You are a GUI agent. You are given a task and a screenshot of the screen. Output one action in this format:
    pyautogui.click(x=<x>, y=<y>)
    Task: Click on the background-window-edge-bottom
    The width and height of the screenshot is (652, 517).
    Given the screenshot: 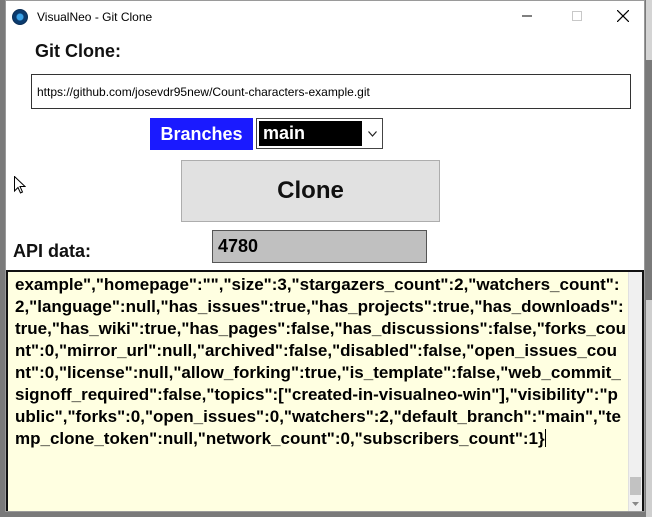 What is the action you would take?
    pyautogui.click(x=649, y=408)
    